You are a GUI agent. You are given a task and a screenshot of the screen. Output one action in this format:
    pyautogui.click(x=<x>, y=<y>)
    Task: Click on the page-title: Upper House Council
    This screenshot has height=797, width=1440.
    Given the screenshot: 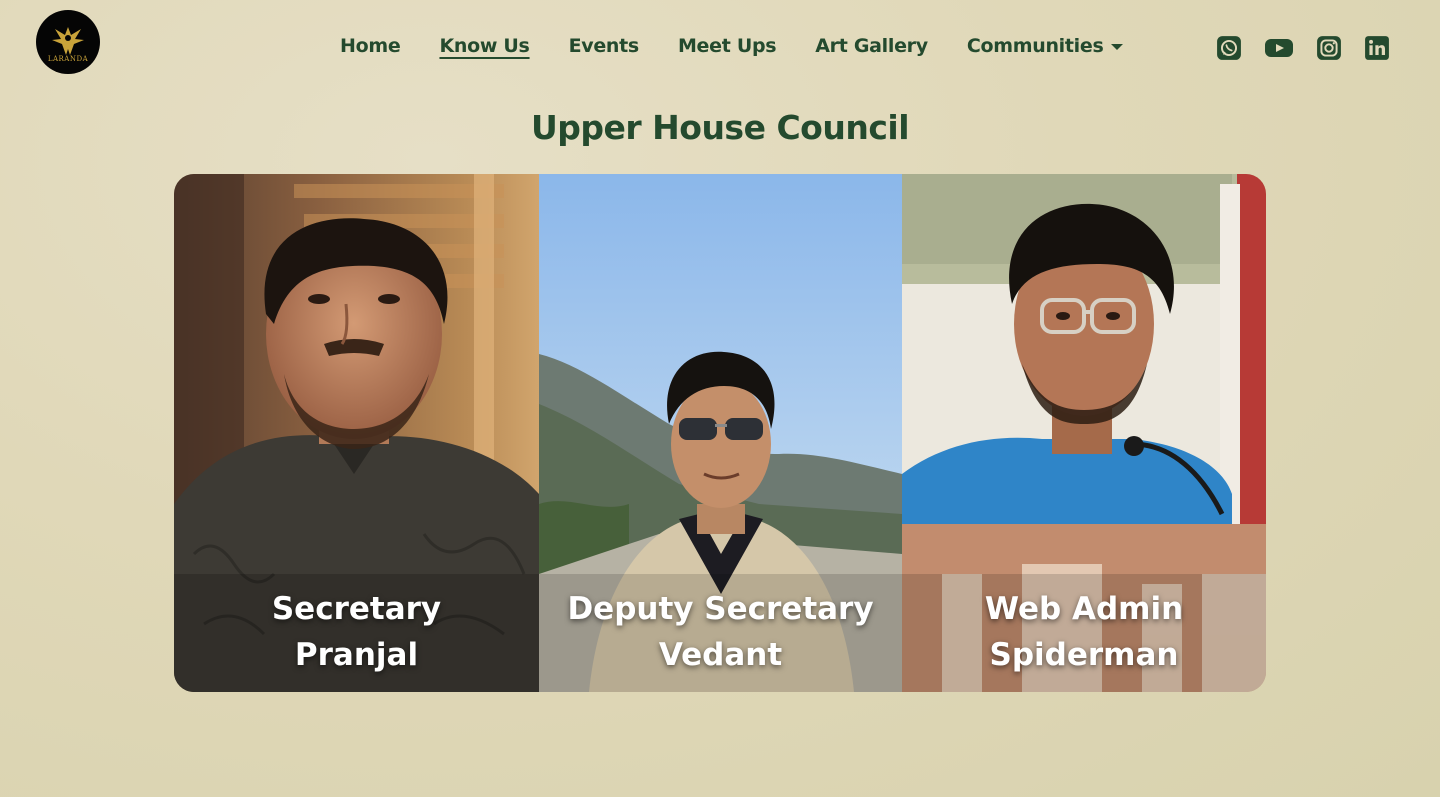 What is the action you would take?
    pyautogui.click(x=720, y=127)
    